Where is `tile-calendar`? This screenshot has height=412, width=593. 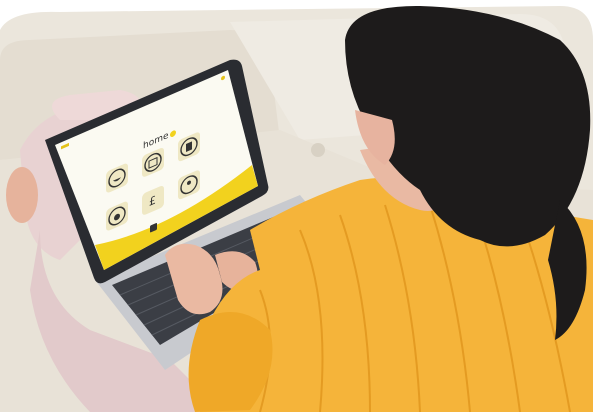 tile-calendar is located at coordinates (153, 163).